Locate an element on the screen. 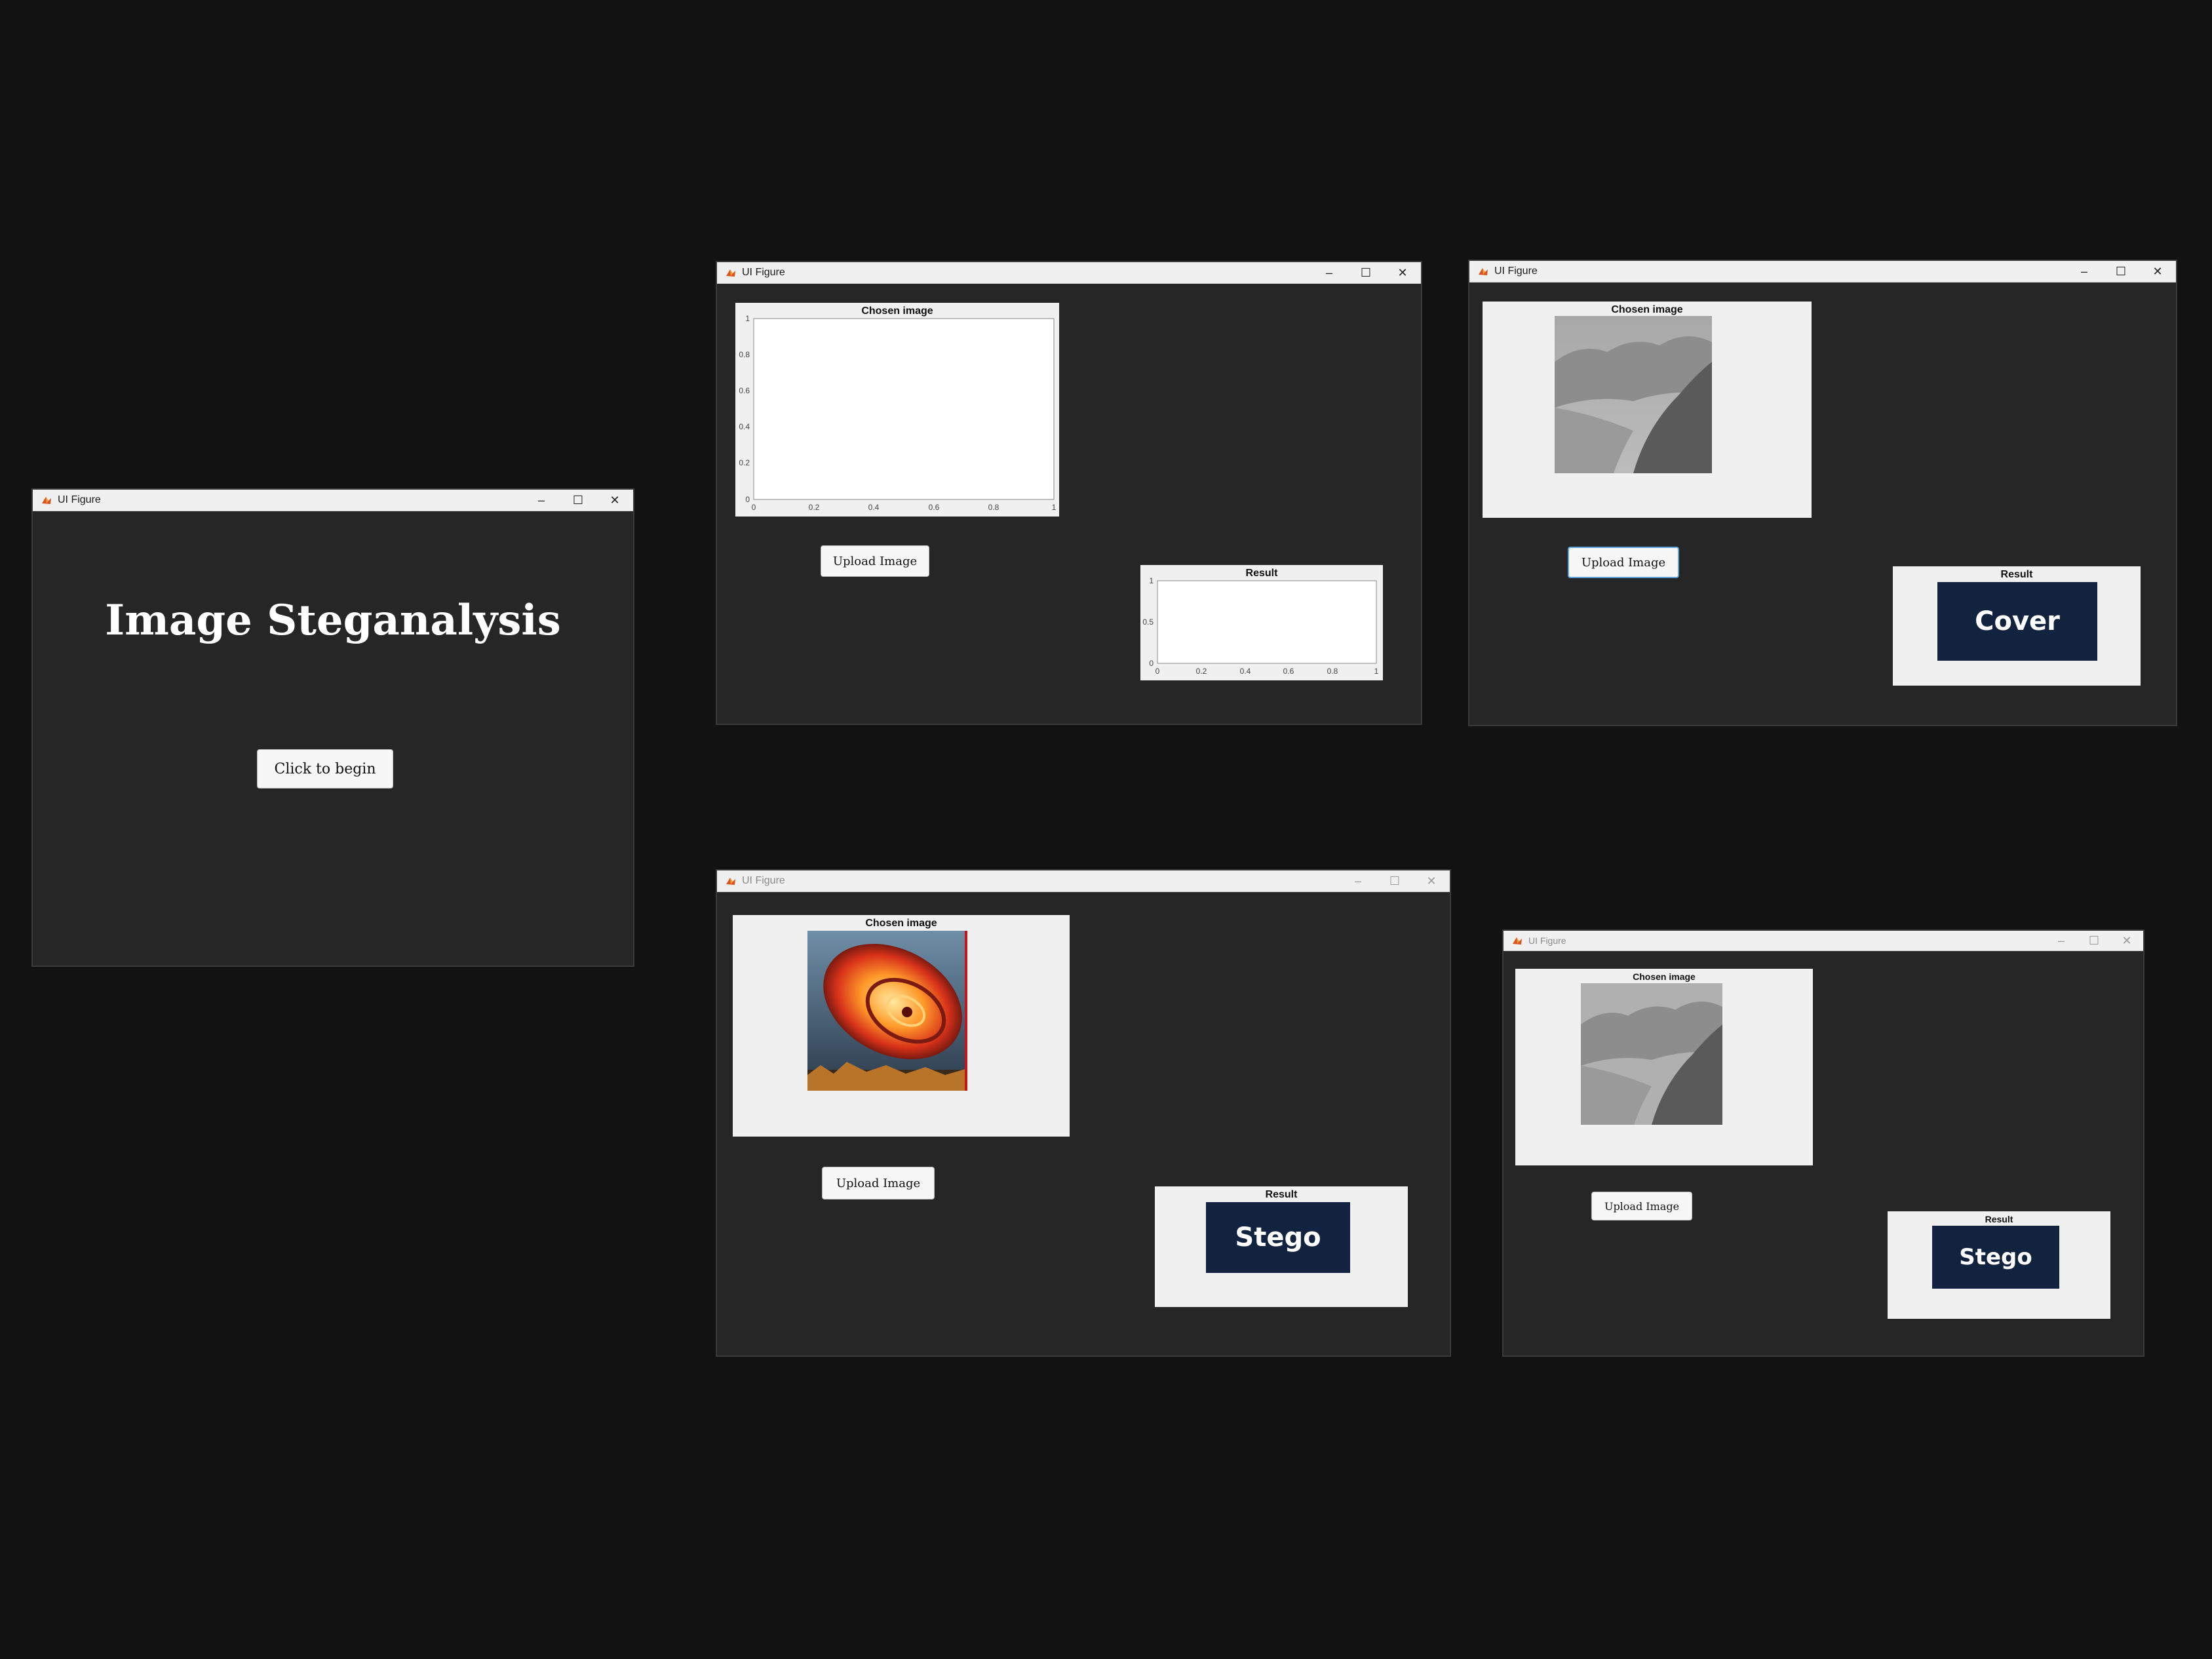  spinning-ride-image is located at coordinates (887, 1011).